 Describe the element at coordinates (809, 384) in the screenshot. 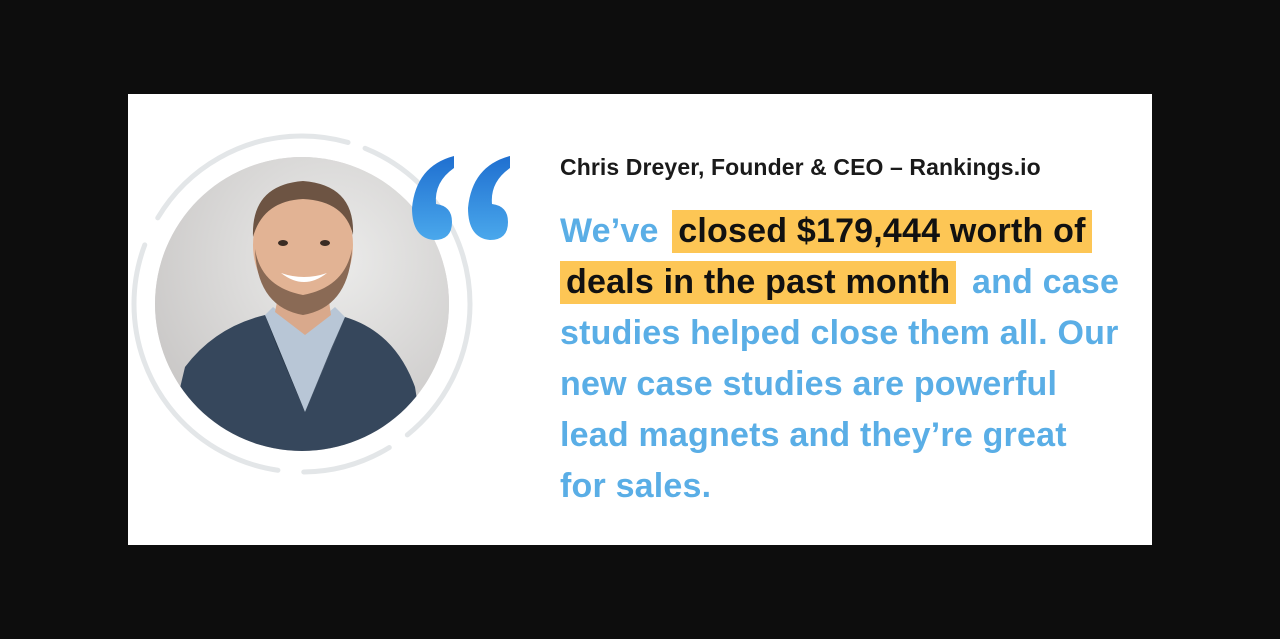

I see `quote-line: new case studies are powerful` at that location.